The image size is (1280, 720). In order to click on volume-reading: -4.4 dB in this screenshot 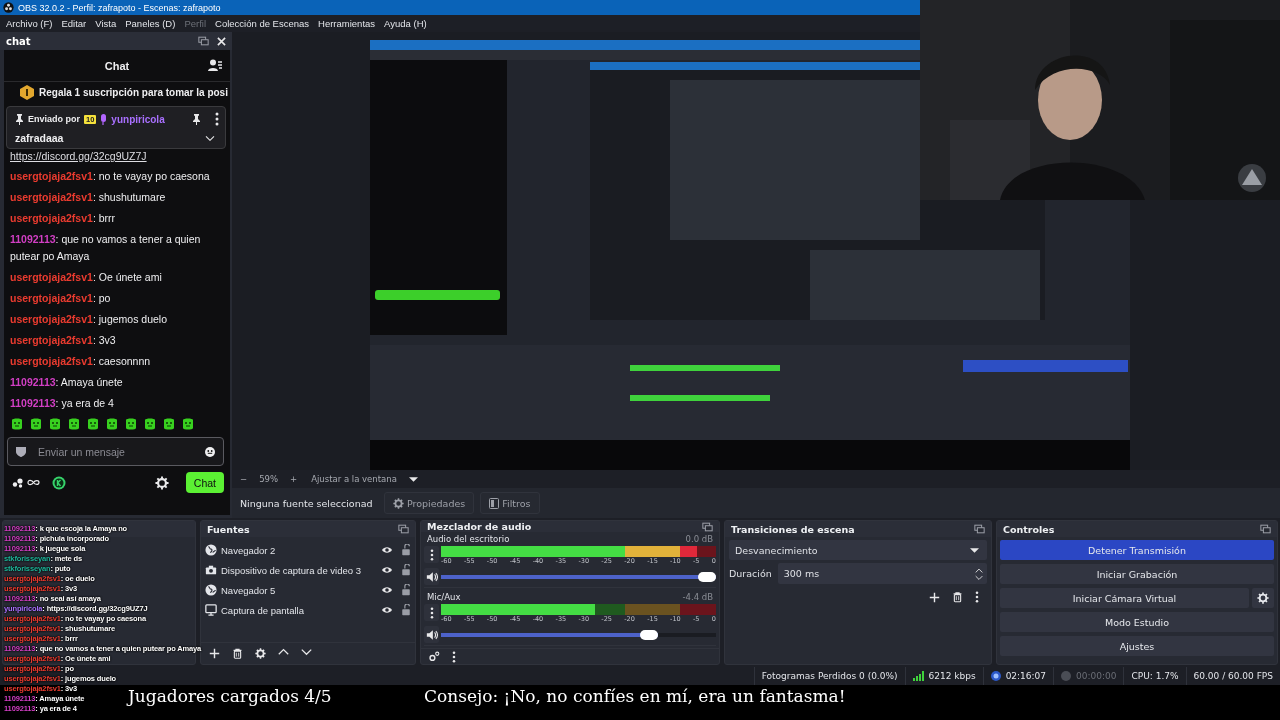, I will do `click(697, 598)`.